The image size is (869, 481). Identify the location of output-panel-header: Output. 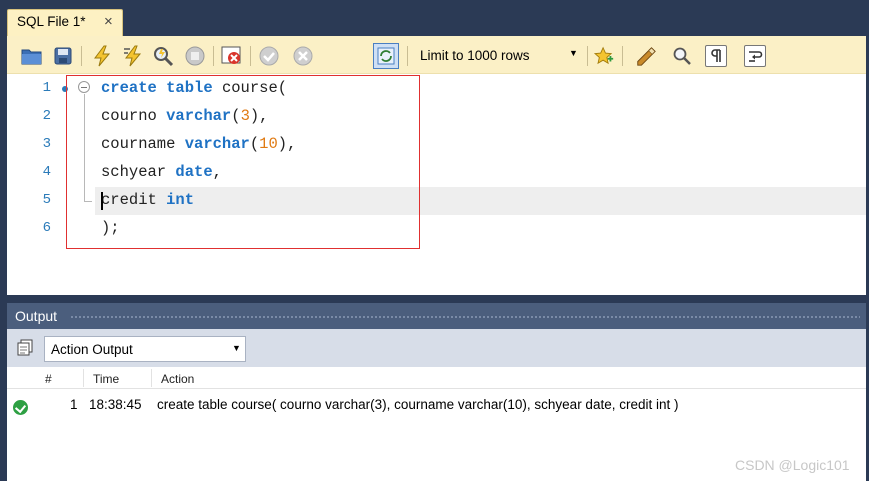
(436, 316).